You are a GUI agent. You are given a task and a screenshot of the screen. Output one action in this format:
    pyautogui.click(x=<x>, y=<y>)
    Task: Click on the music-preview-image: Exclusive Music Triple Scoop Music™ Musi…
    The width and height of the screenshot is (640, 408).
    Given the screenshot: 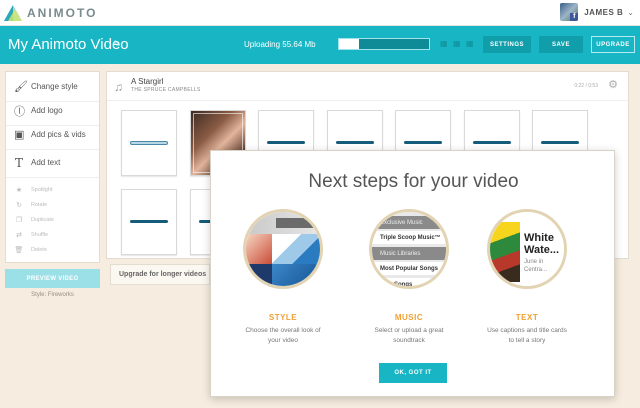 What is the action you would take?
    pyautogui.click(x=409, y=249)
    